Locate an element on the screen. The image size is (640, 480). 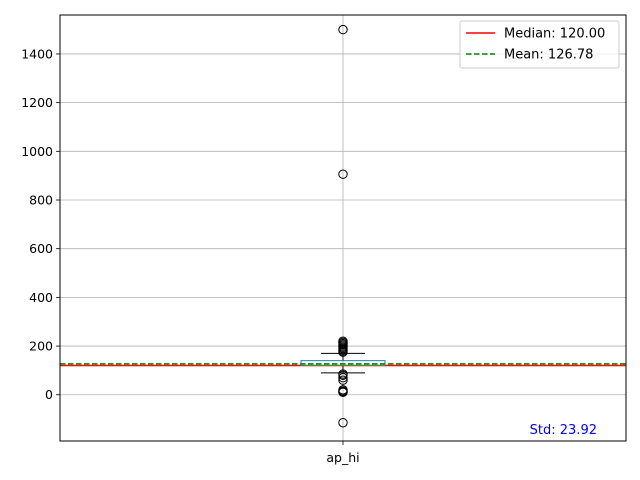
y-tick-label: 200 is located at coordinates (41, 346).